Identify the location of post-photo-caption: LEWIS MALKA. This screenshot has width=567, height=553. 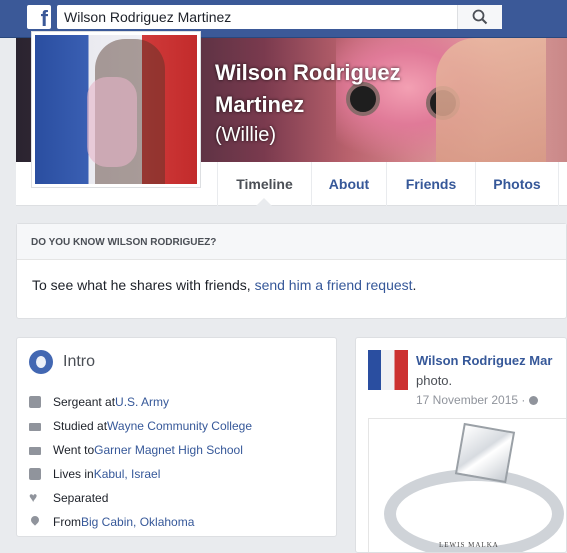
(469, 545).